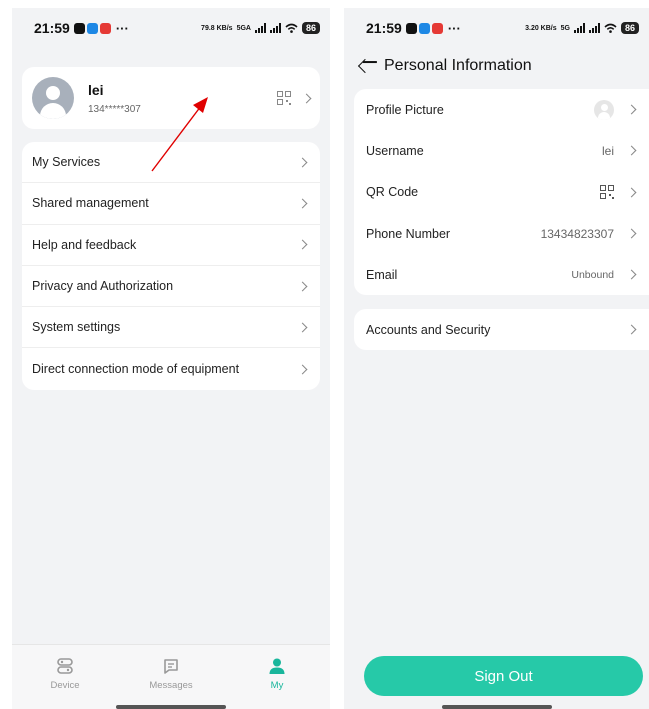 The width and height of the screenshot is (649, 709). Describe the element at coordinates (592, 274) in the screenshot. I see `email-value: Unbound` at that location.